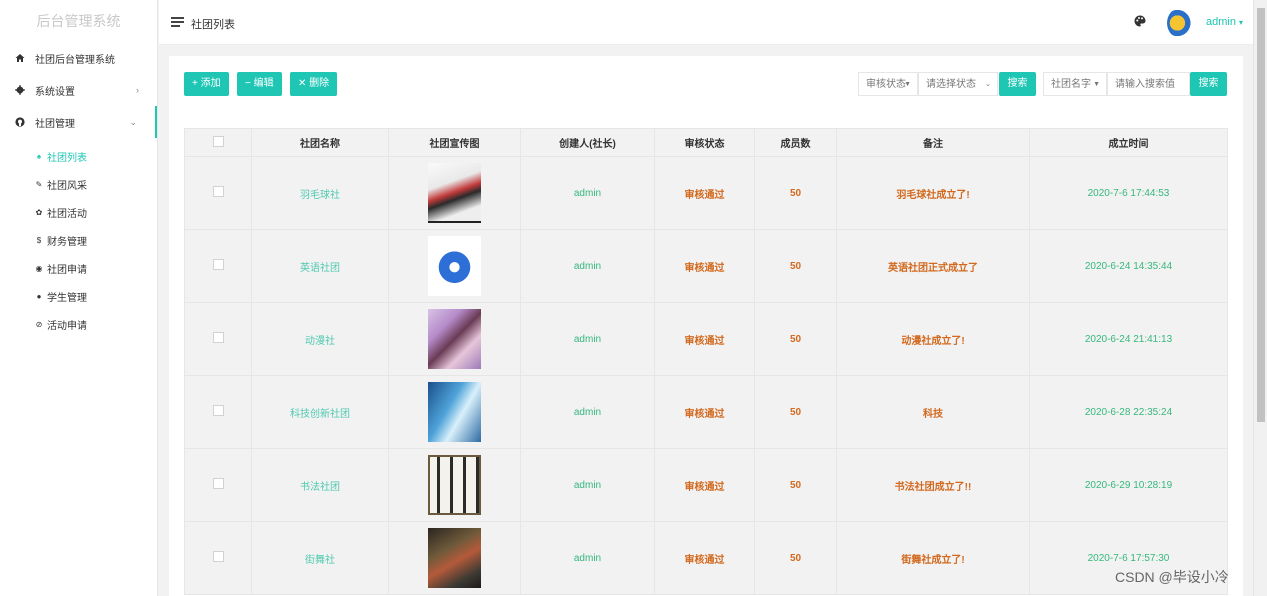  Describe the element at coordinates (587, 142) in the screenshot. I see `column-header: 创建人(社长)` at that location.